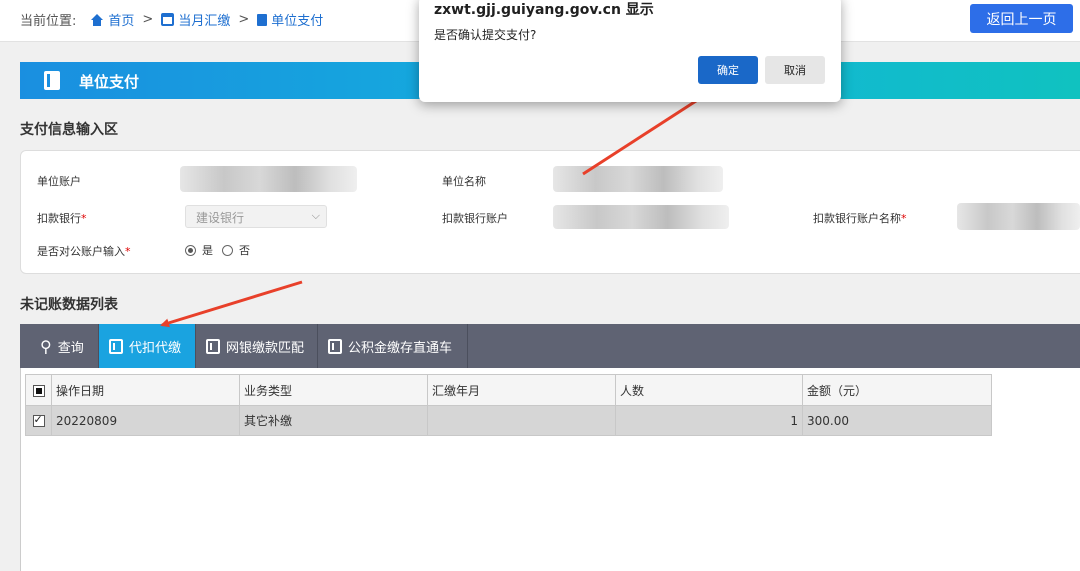  Describe the element at coordinates (145, 390) in the screenshot. I see `column-header-date: 操作日期` at that location.